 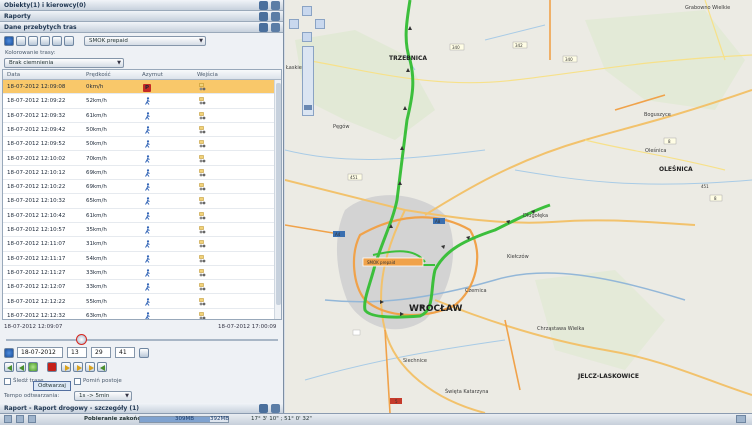 What do you see at coordinates (456, 47) in the screenshot?
I see `svg-text: 340` at bounding box center [456, 47].